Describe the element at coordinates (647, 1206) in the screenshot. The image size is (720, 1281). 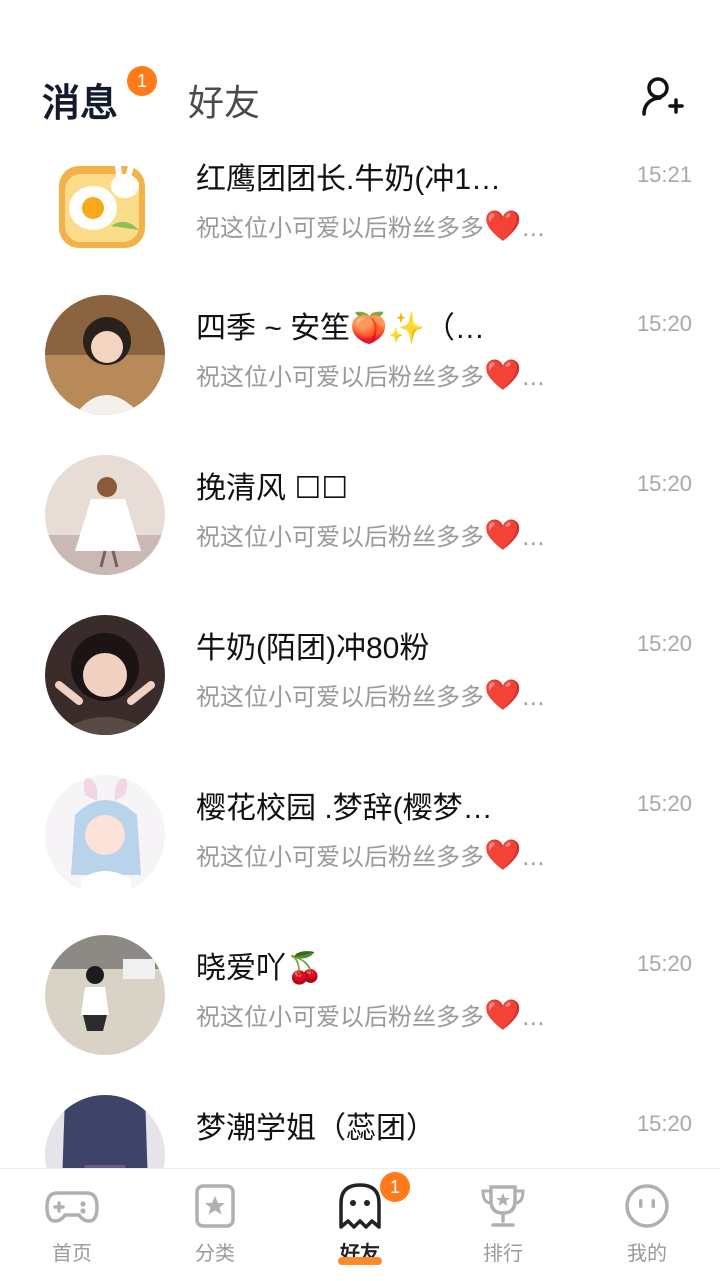
I see `face-icon` at that location.